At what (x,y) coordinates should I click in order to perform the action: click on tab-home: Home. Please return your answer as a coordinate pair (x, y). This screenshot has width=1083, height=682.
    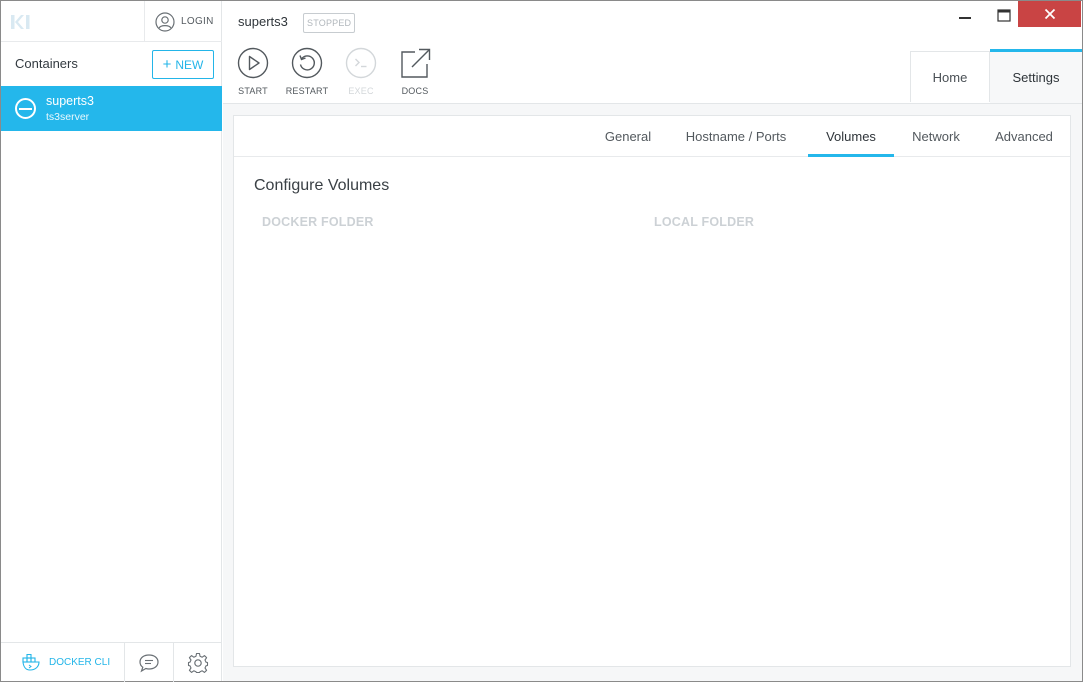
    Looking at the image, I should click on (950, 76).